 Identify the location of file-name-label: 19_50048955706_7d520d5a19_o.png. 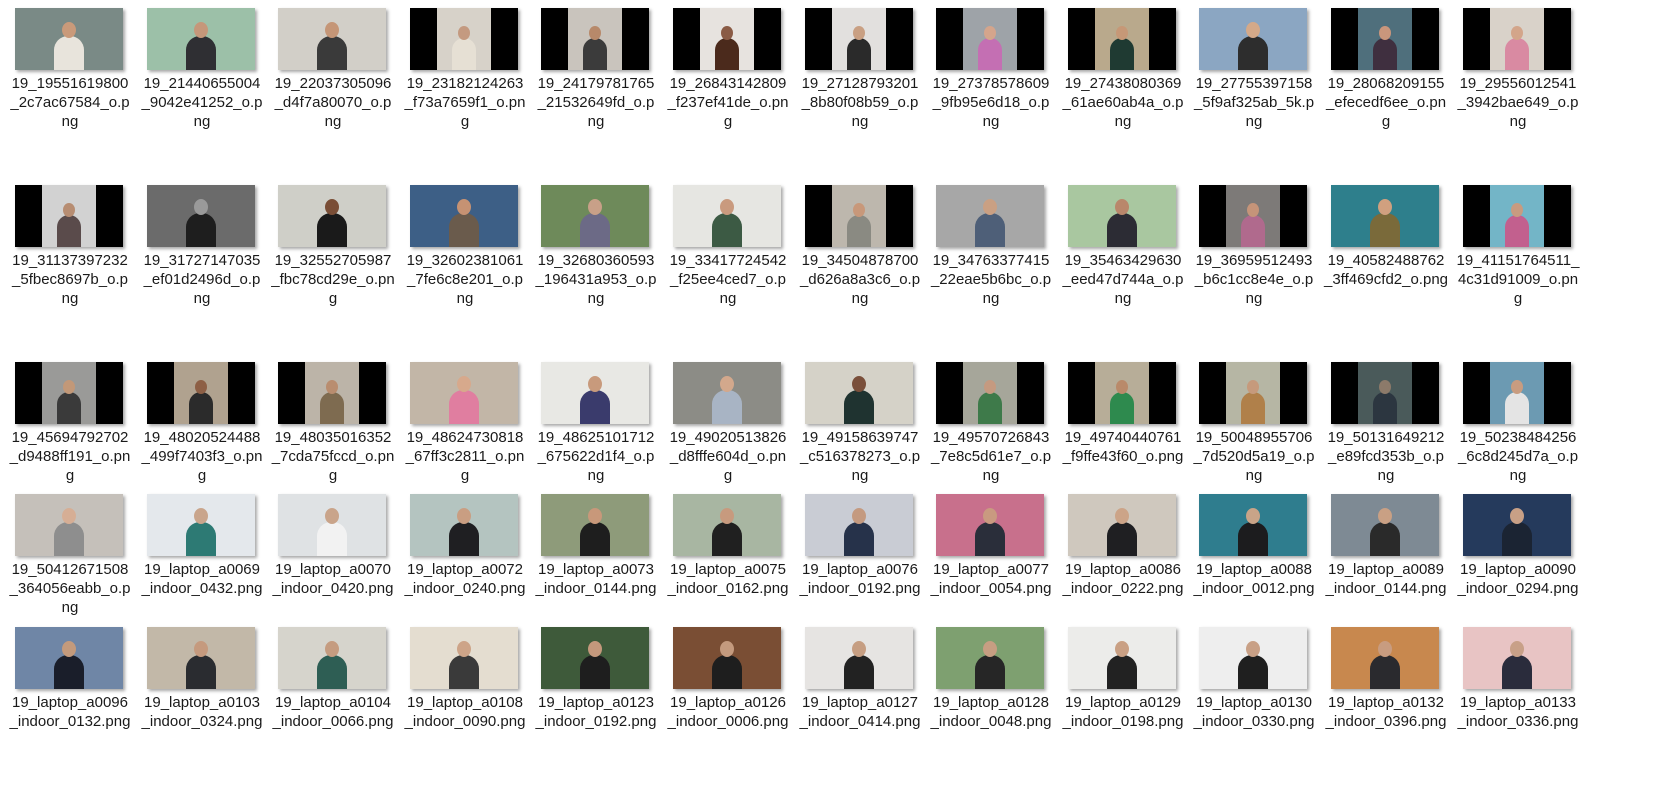
(1254, 456).